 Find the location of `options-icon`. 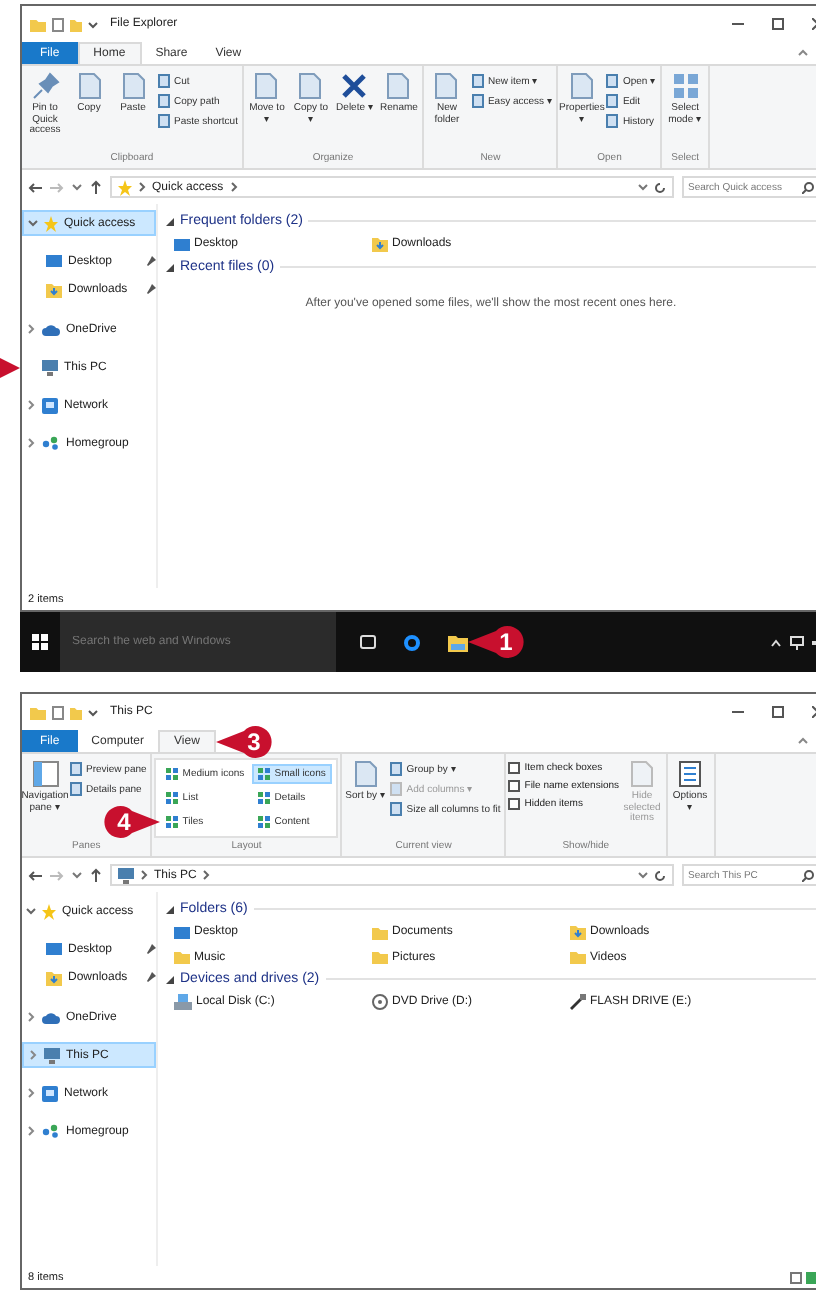

options-icon is located at coordinates (690, 774).